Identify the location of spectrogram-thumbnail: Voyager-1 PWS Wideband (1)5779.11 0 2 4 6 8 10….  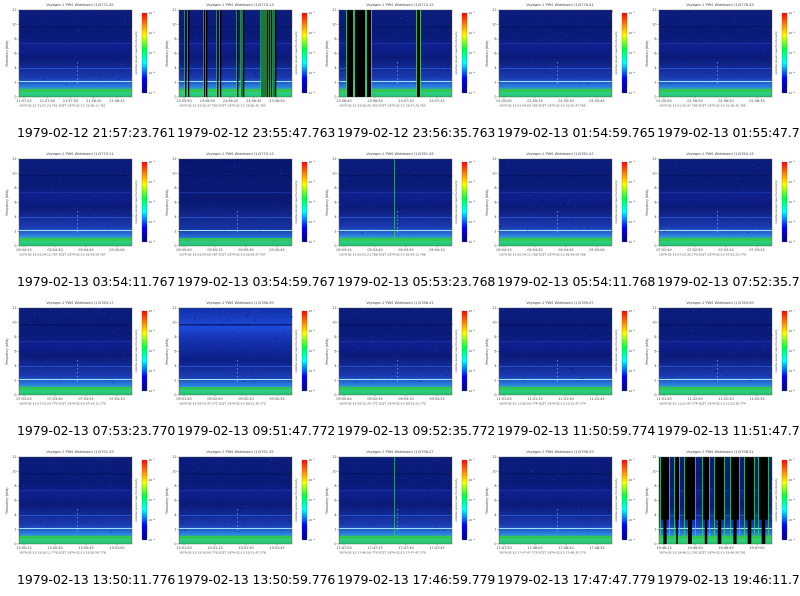
(80, 205).